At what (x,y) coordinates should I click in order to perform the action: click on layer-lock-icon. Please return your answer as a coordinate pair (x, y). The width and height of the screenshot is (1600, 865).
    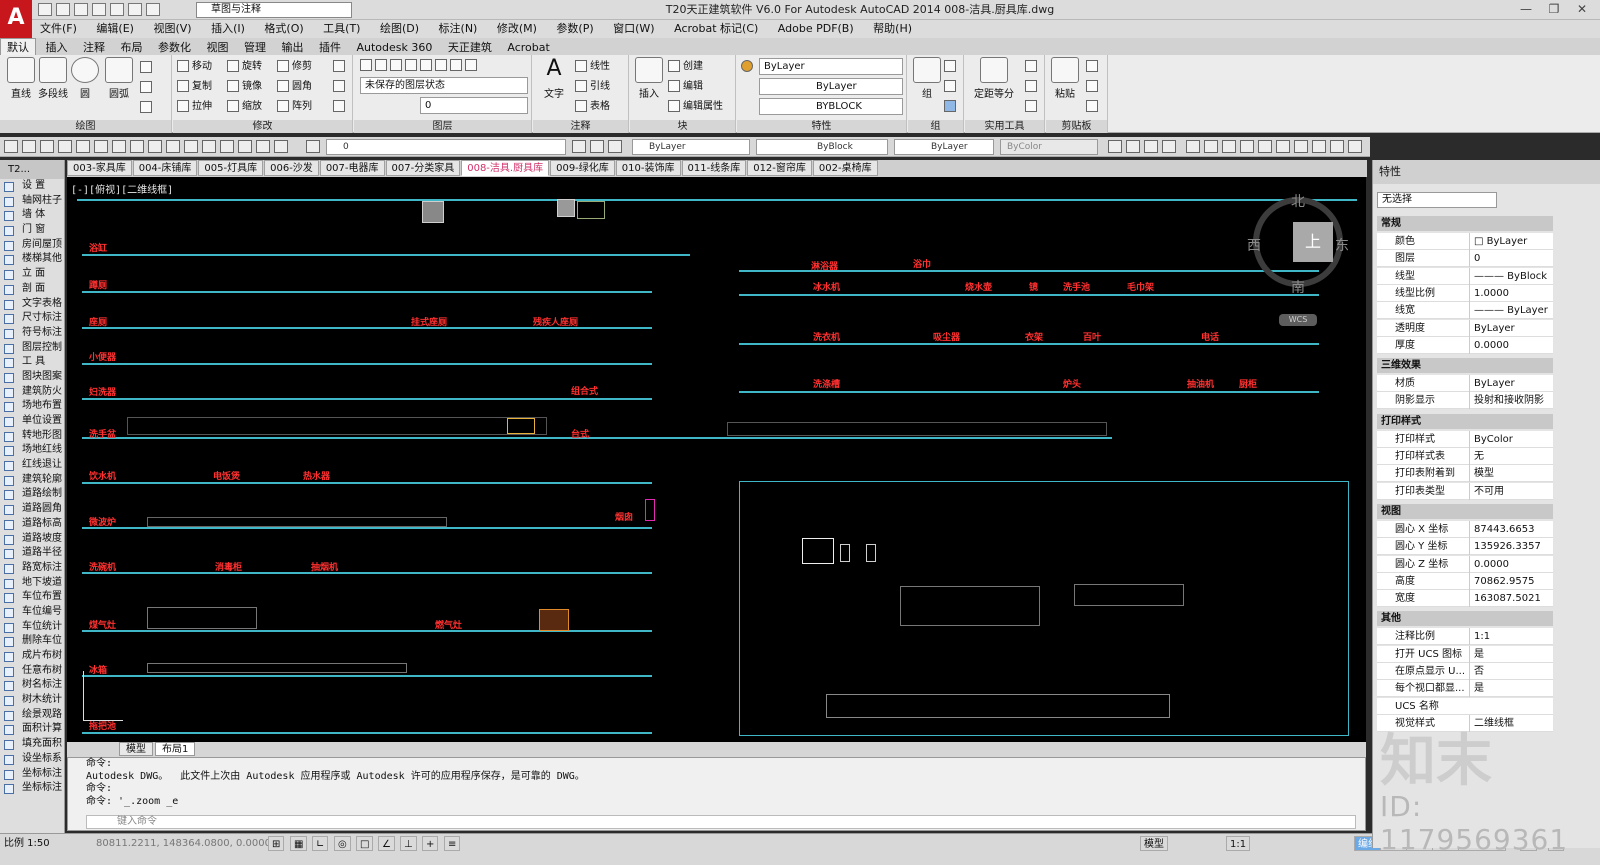
    Looking at the image, I should click on (83, 146).